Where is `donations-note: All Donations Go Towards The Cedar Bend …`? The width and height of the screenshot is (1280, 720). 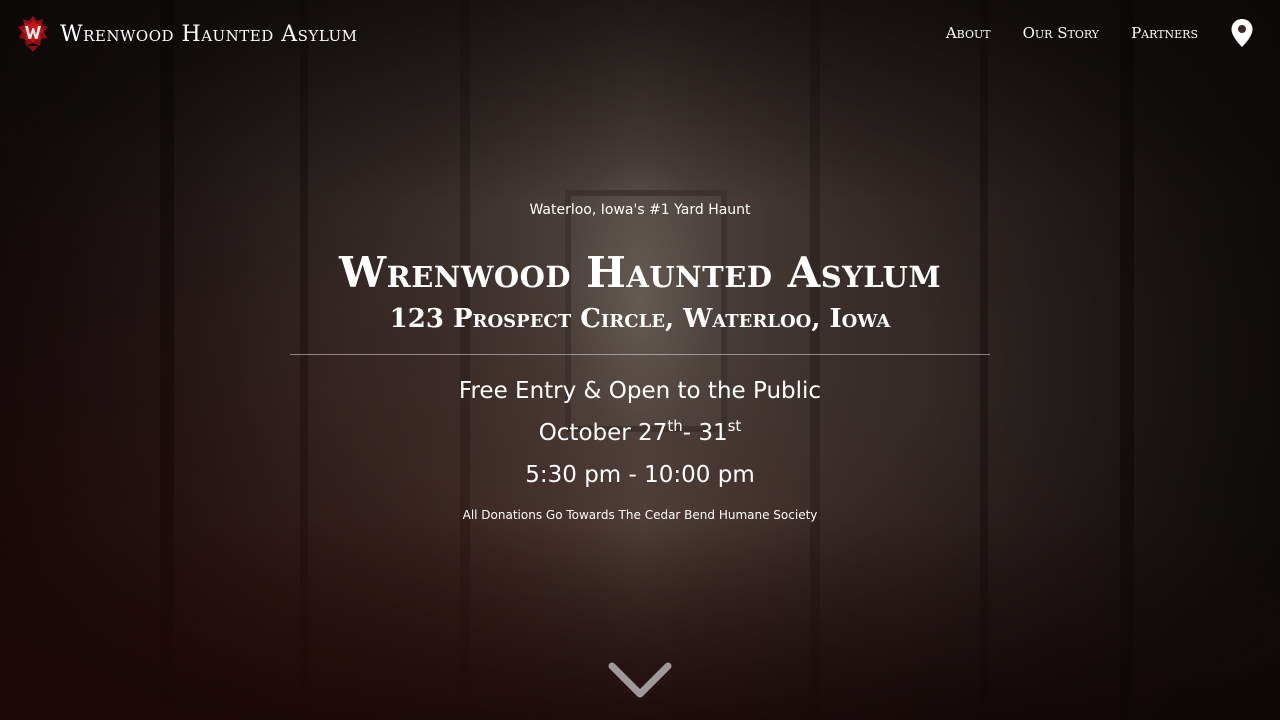
donations-note: All Donations Go Towards The Cedar Bend … is located at coordinates (640, 515).